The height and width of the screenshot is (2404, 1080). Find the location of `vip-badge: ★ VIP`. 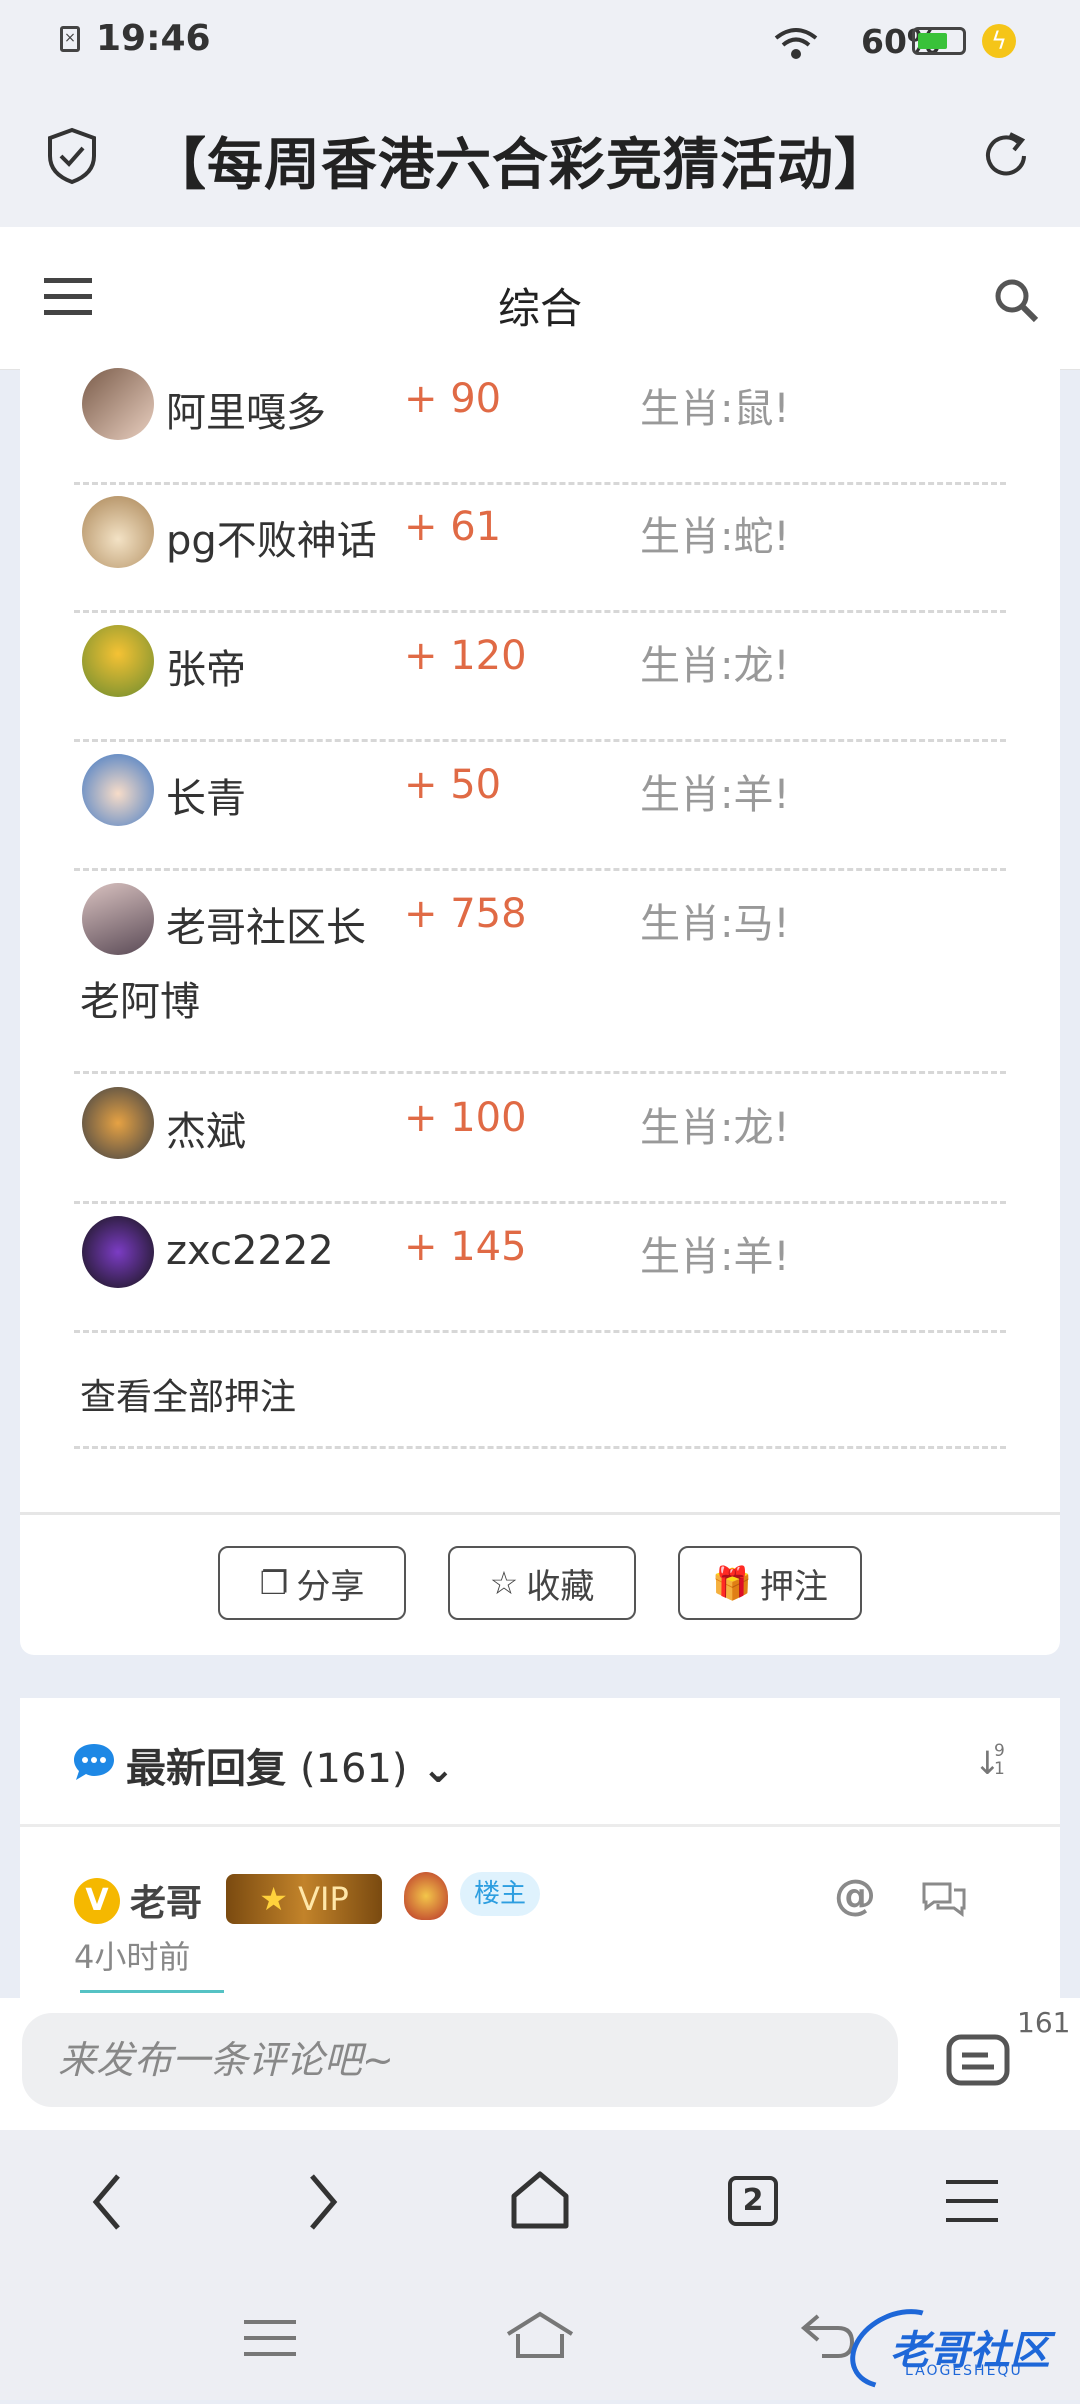

vip-badge: ★ VIP is located at coordinates (304, 1899).